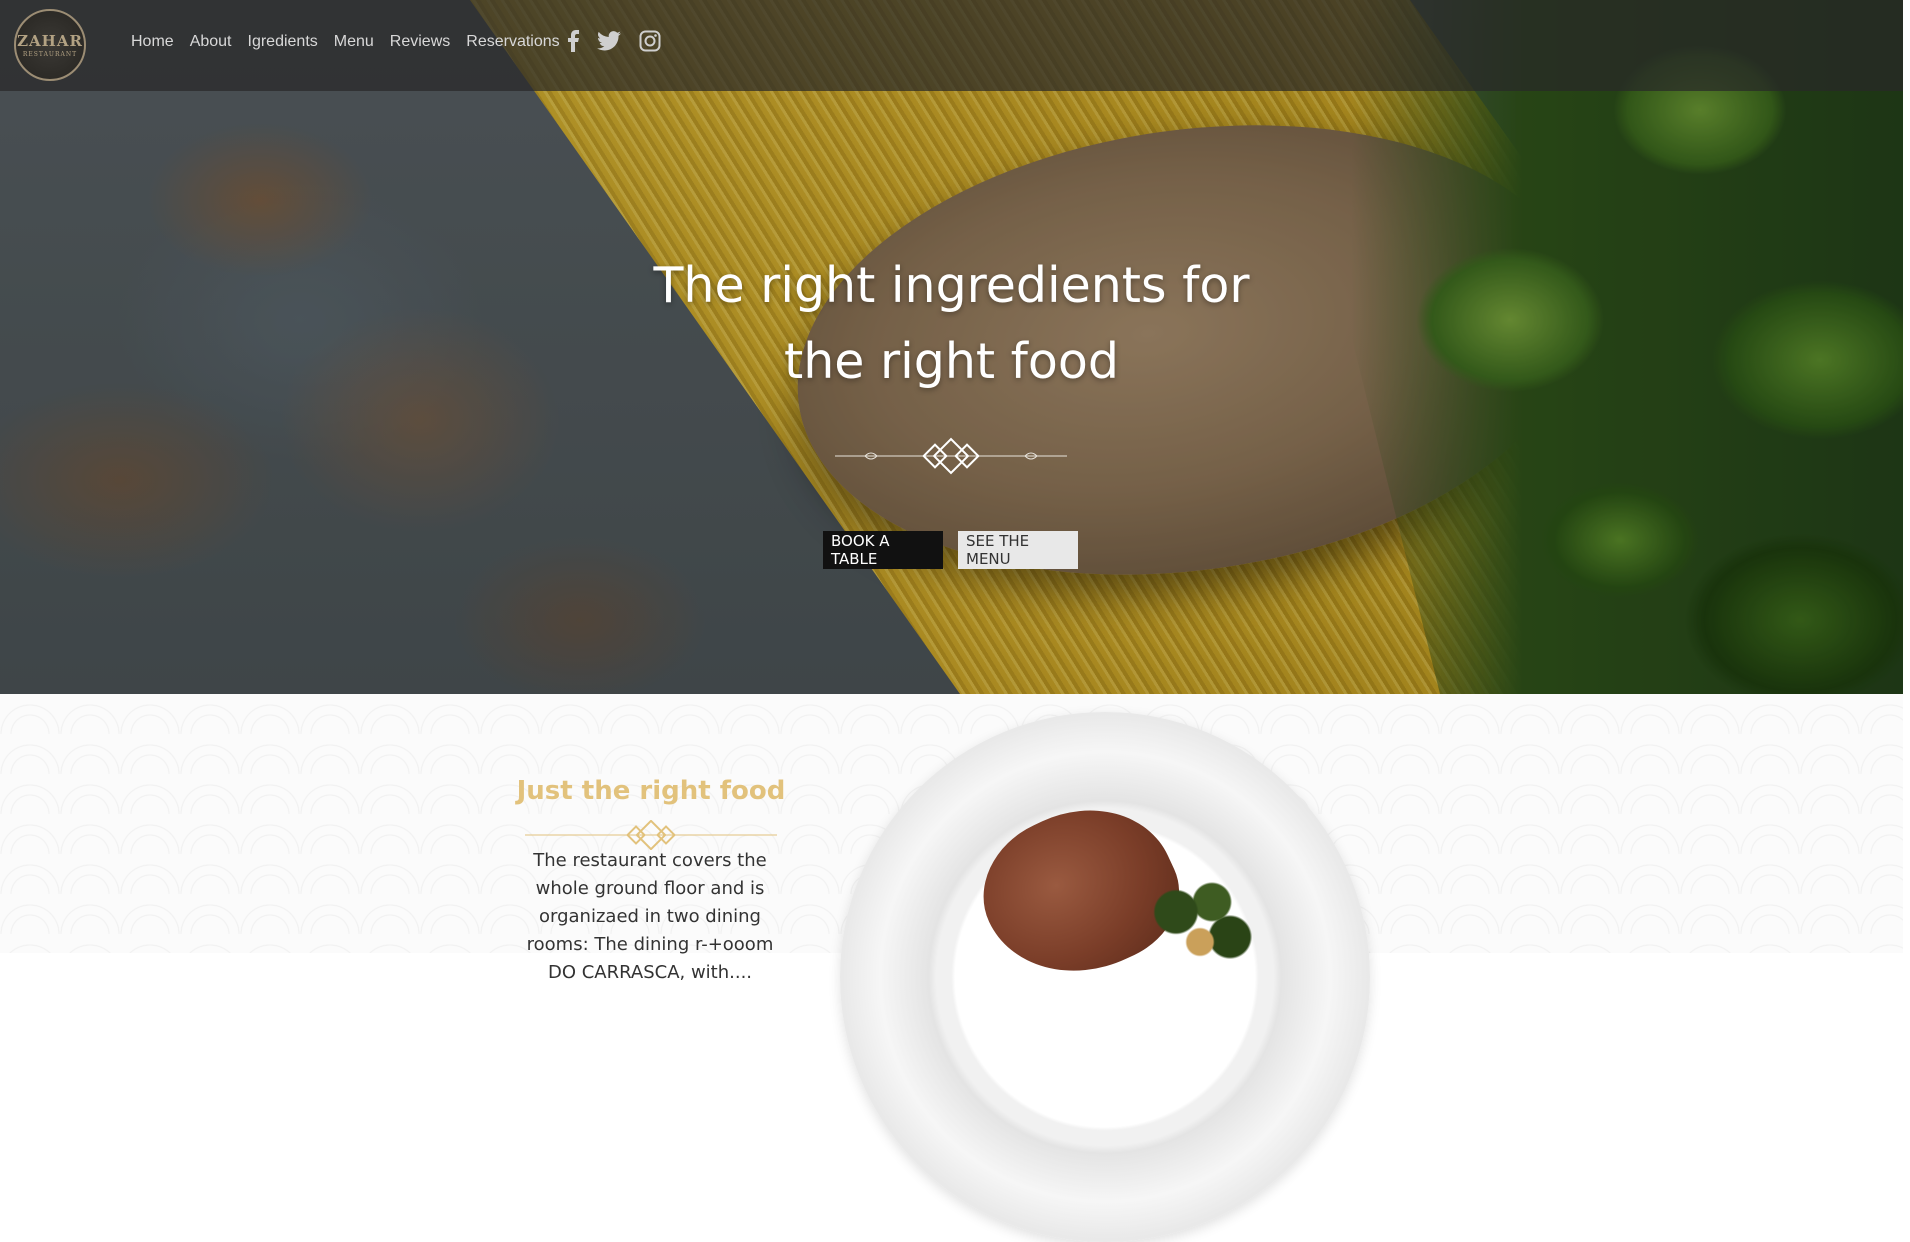 The image size is (1910, 1242). Describe the element at coordinates (152, 42) in the screenshot. I see `nav-home: Home` at that location.